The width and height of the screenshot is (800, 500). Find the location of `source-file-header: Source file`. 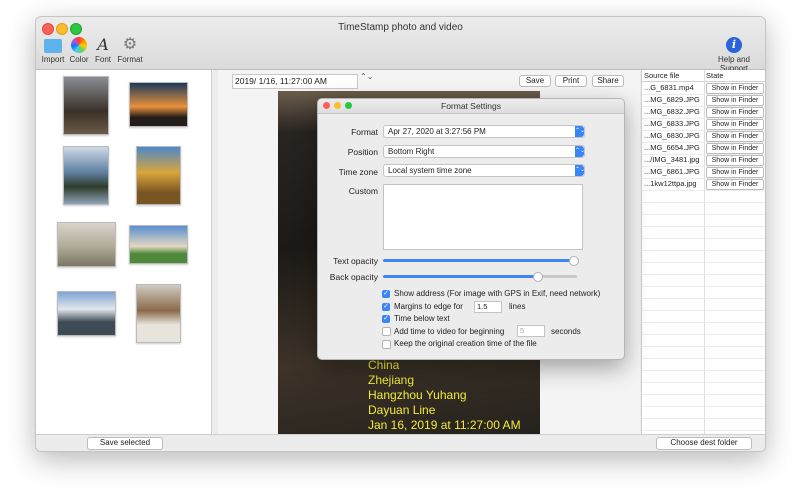

source-file-header: Source file is located at coordinates (661, 75).